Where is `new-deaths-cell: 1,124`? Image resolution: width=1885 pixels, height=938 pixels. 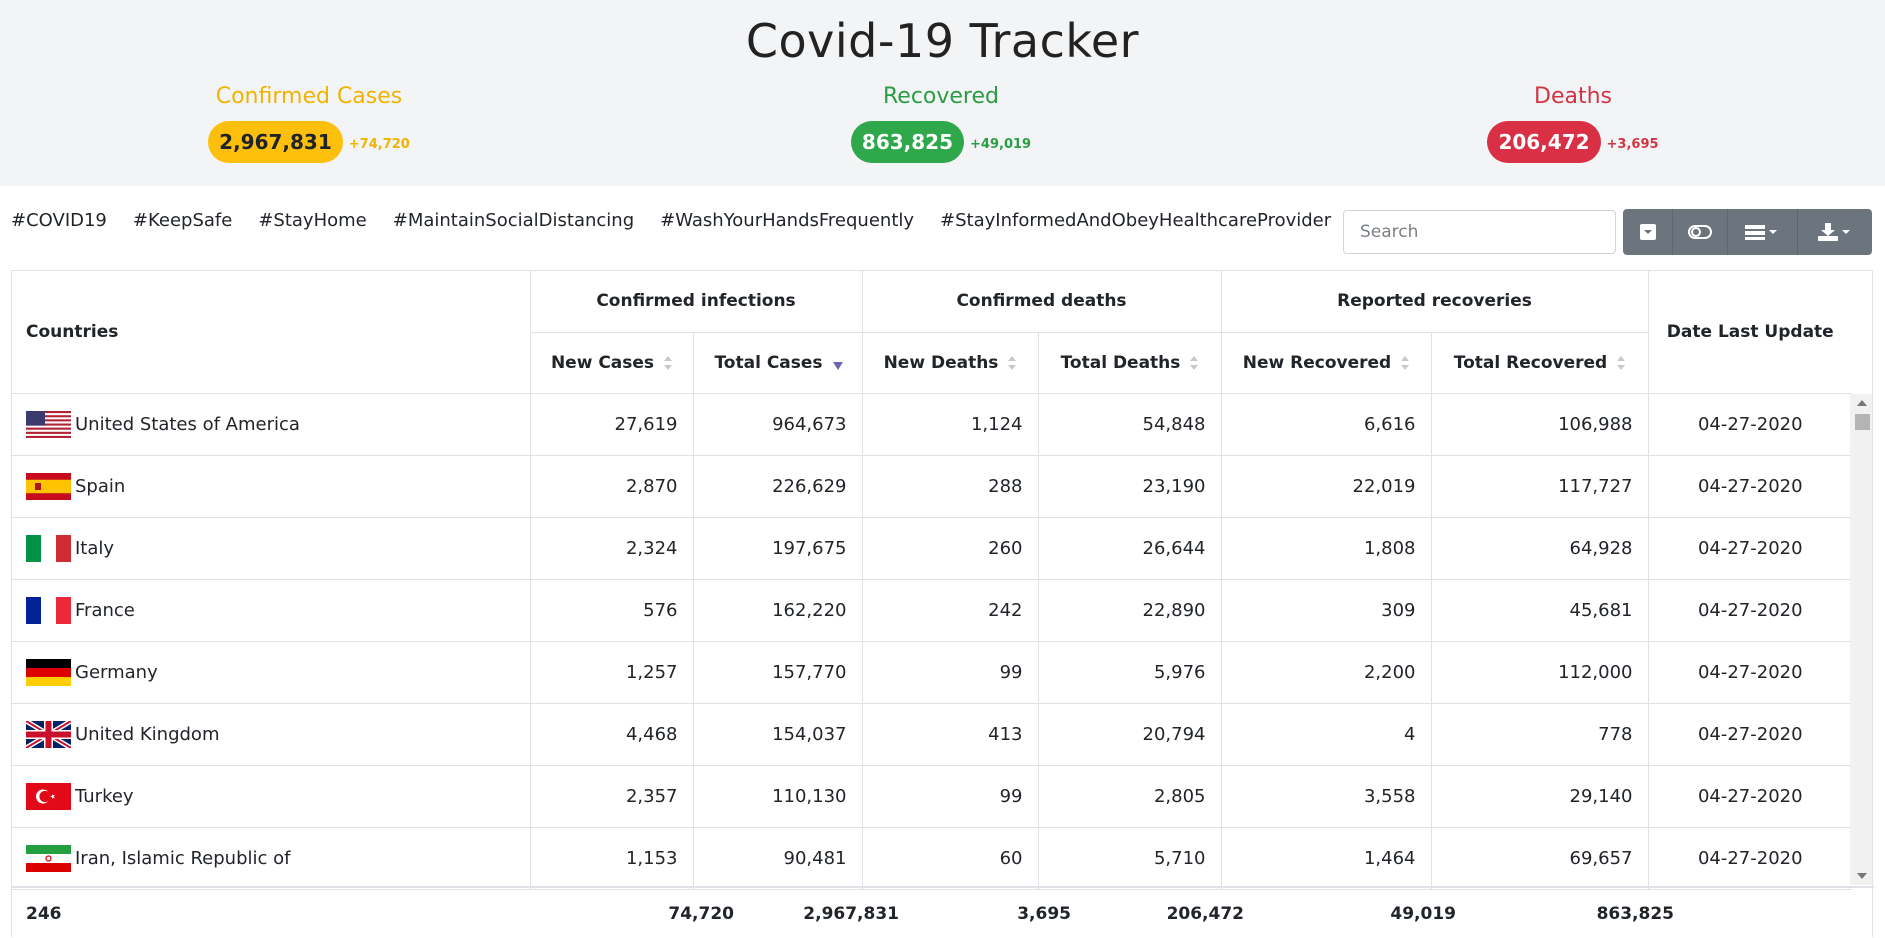 new-deaths-cell: 1,124 is located at coordinates (950, 424).